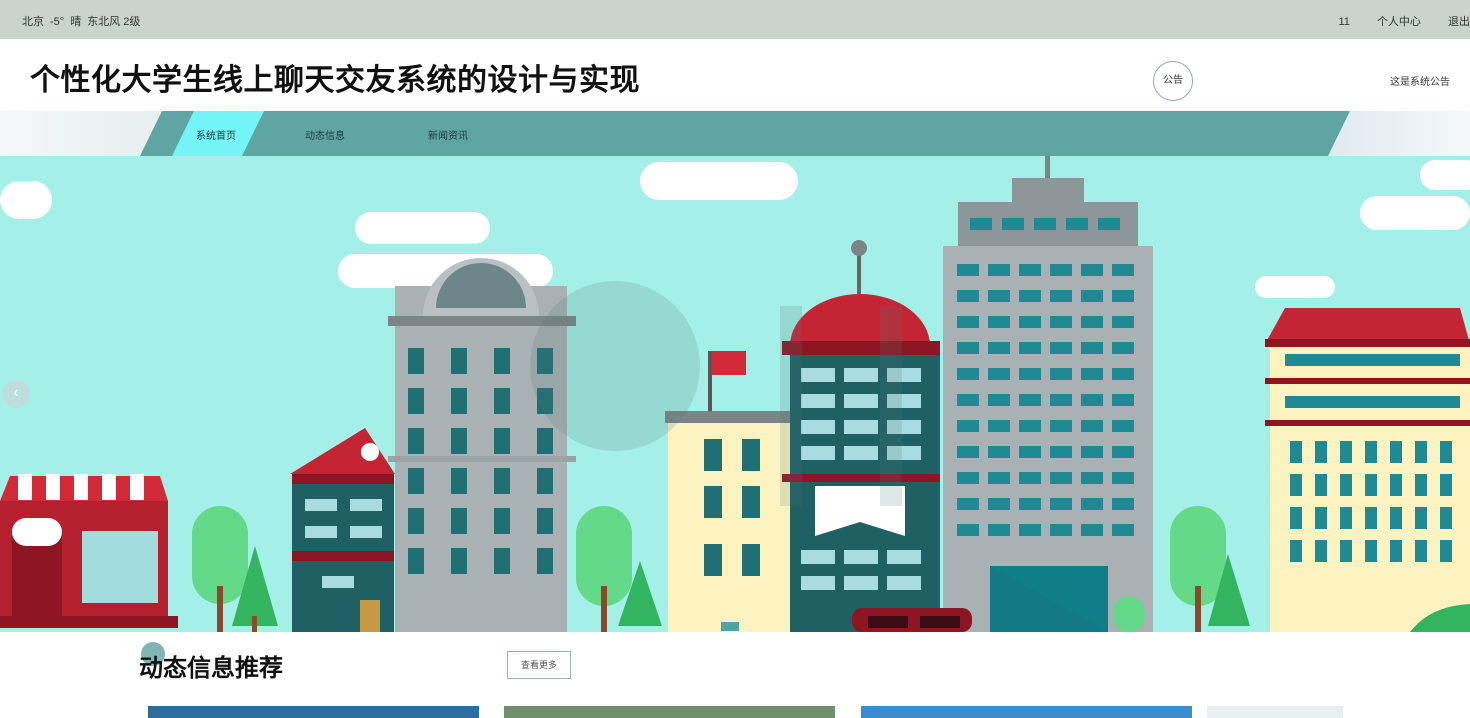  I want to click on user-links: 11 个人中心 退出, so click(1404, 21).